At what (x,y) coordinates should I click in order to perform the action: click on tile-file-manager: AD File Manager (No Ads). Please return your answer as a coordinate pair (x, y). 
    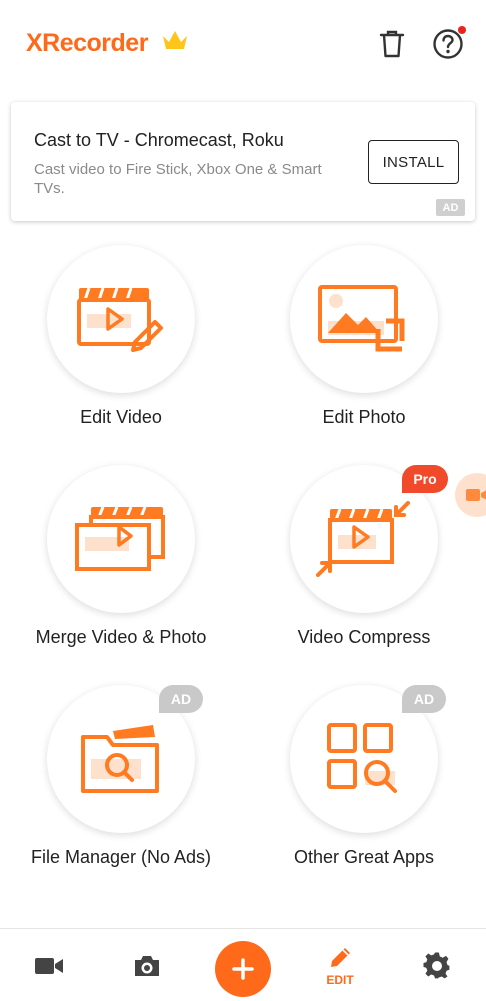
    Looking at the image, I should click on (121, 790).